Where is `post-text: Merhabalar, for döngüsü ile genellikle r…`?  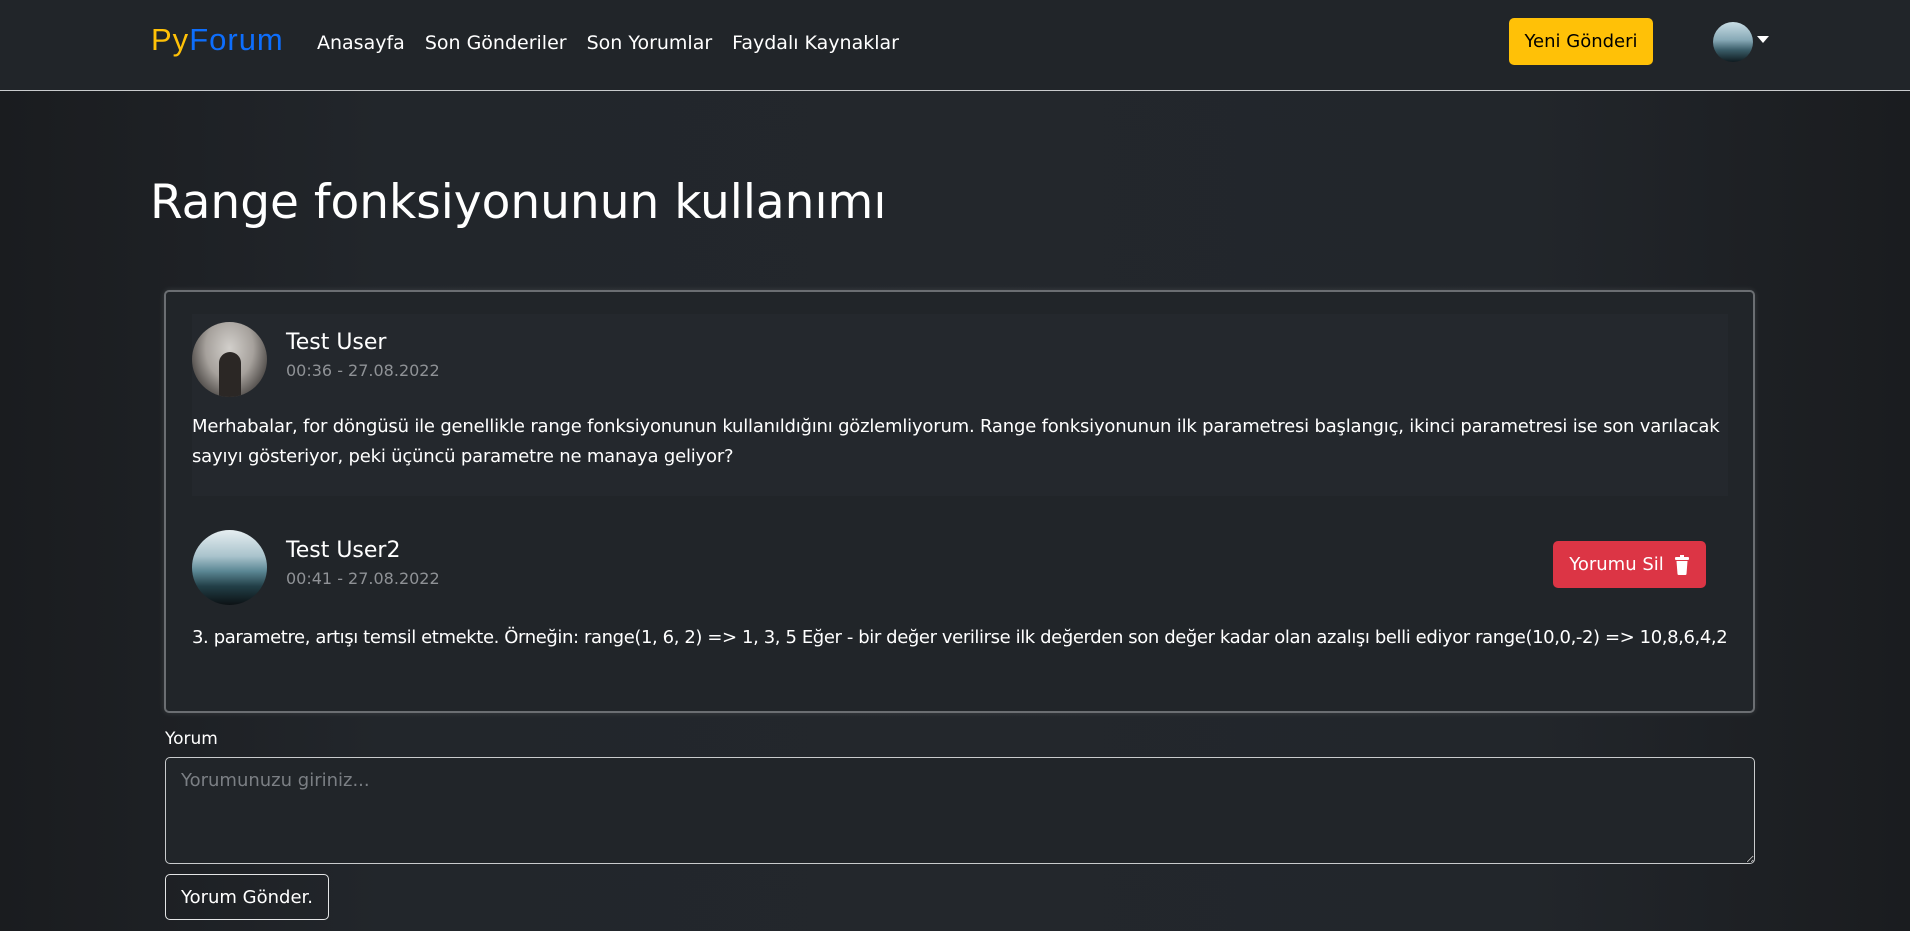 post-text: Merhabalar, for döngüsü ile genellikle r… is located at coordinates (956, 441).